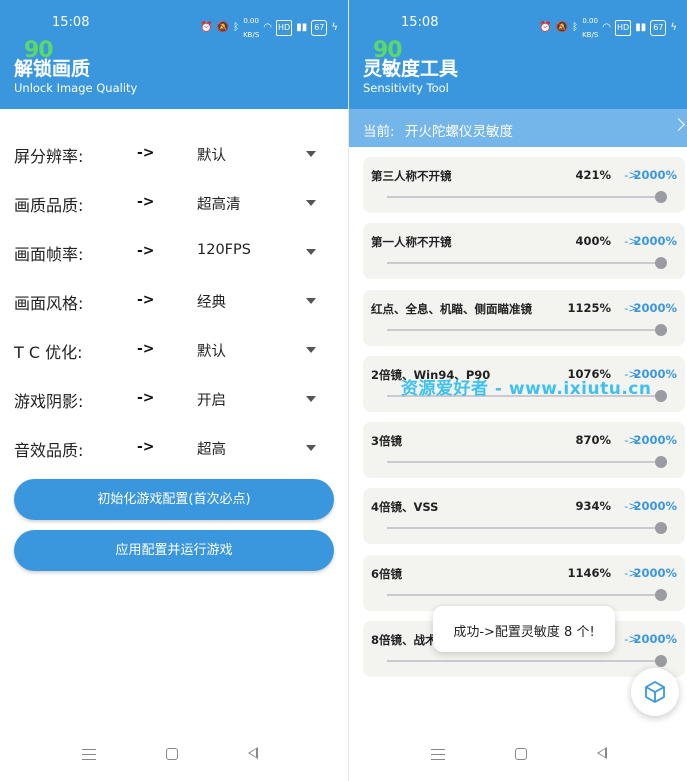 This screenshot has height=781, width=687. I want to click on page-title: 解锁画质, so click(52, 69).